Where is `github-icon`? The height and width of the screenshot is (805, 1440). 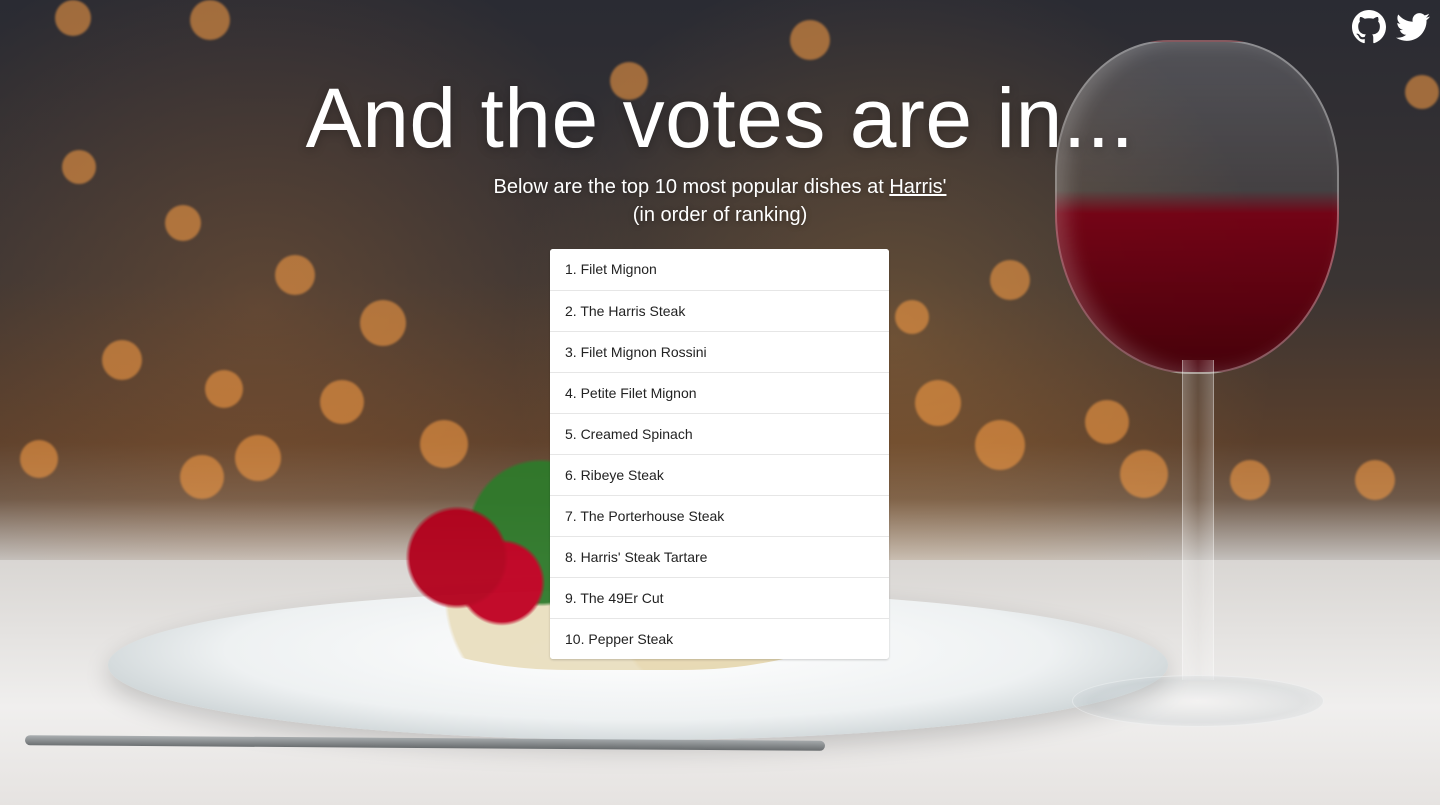 github-icon is located at coordinates (1369, 27).